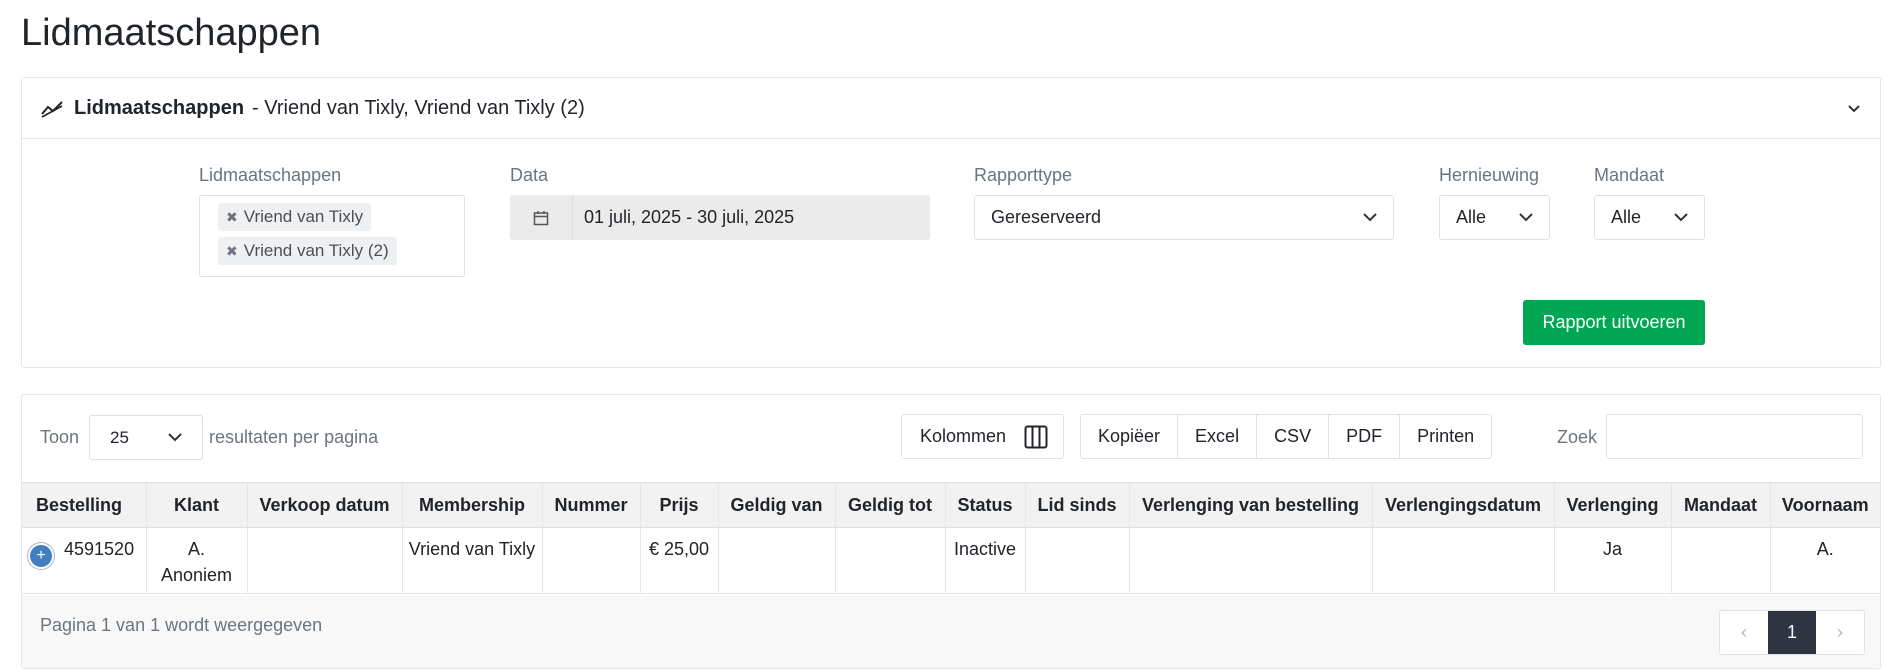 The image size is (1886, 672). I want to click on page-size-select: 25, so click(146, 437).